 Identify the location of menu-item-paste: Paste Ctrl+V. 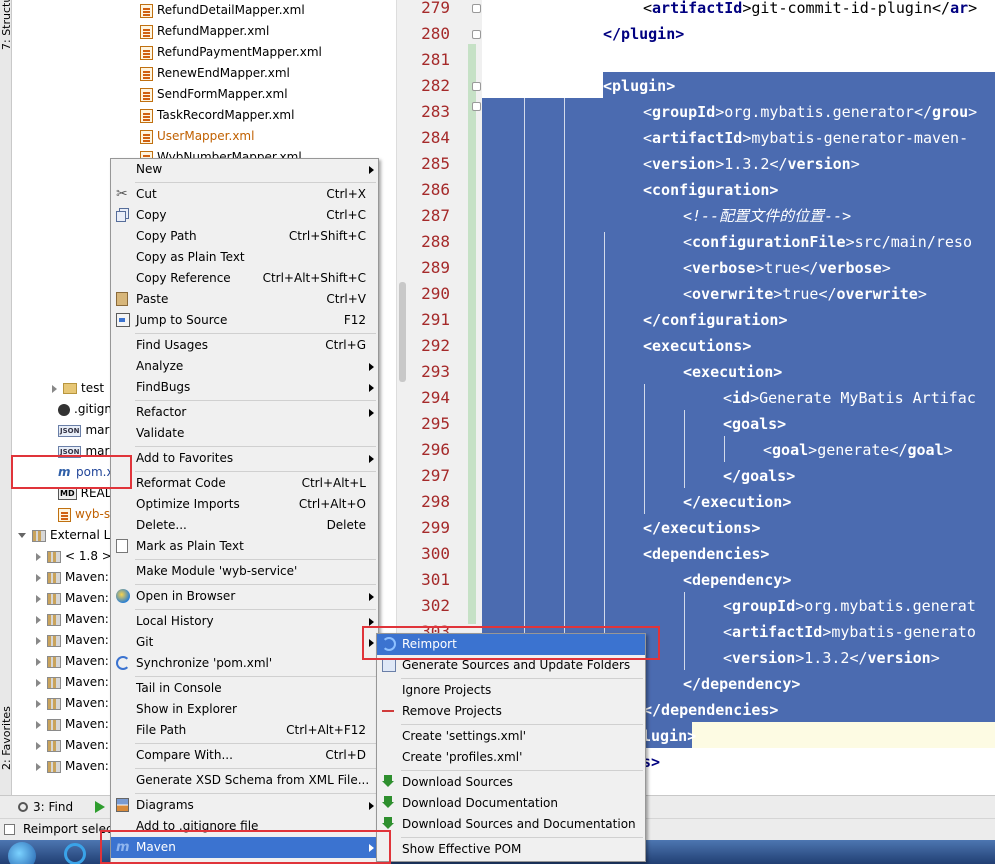
(244, 299).